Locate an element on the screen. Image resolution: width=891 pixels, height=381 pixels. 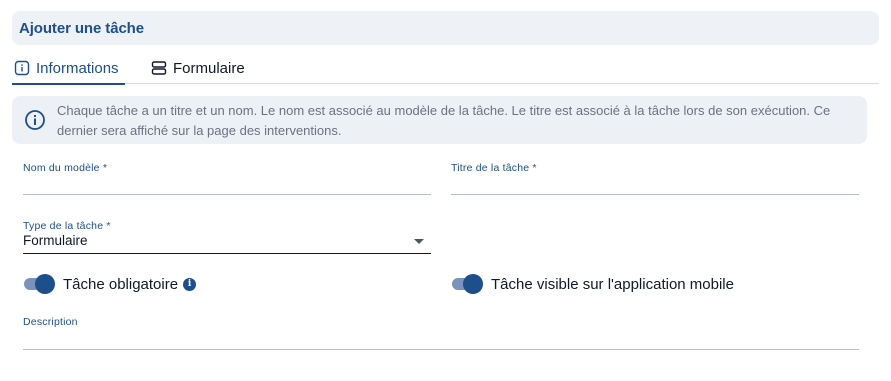
tab-bar: Informations Formulaire is located at coordinates (445, 68).